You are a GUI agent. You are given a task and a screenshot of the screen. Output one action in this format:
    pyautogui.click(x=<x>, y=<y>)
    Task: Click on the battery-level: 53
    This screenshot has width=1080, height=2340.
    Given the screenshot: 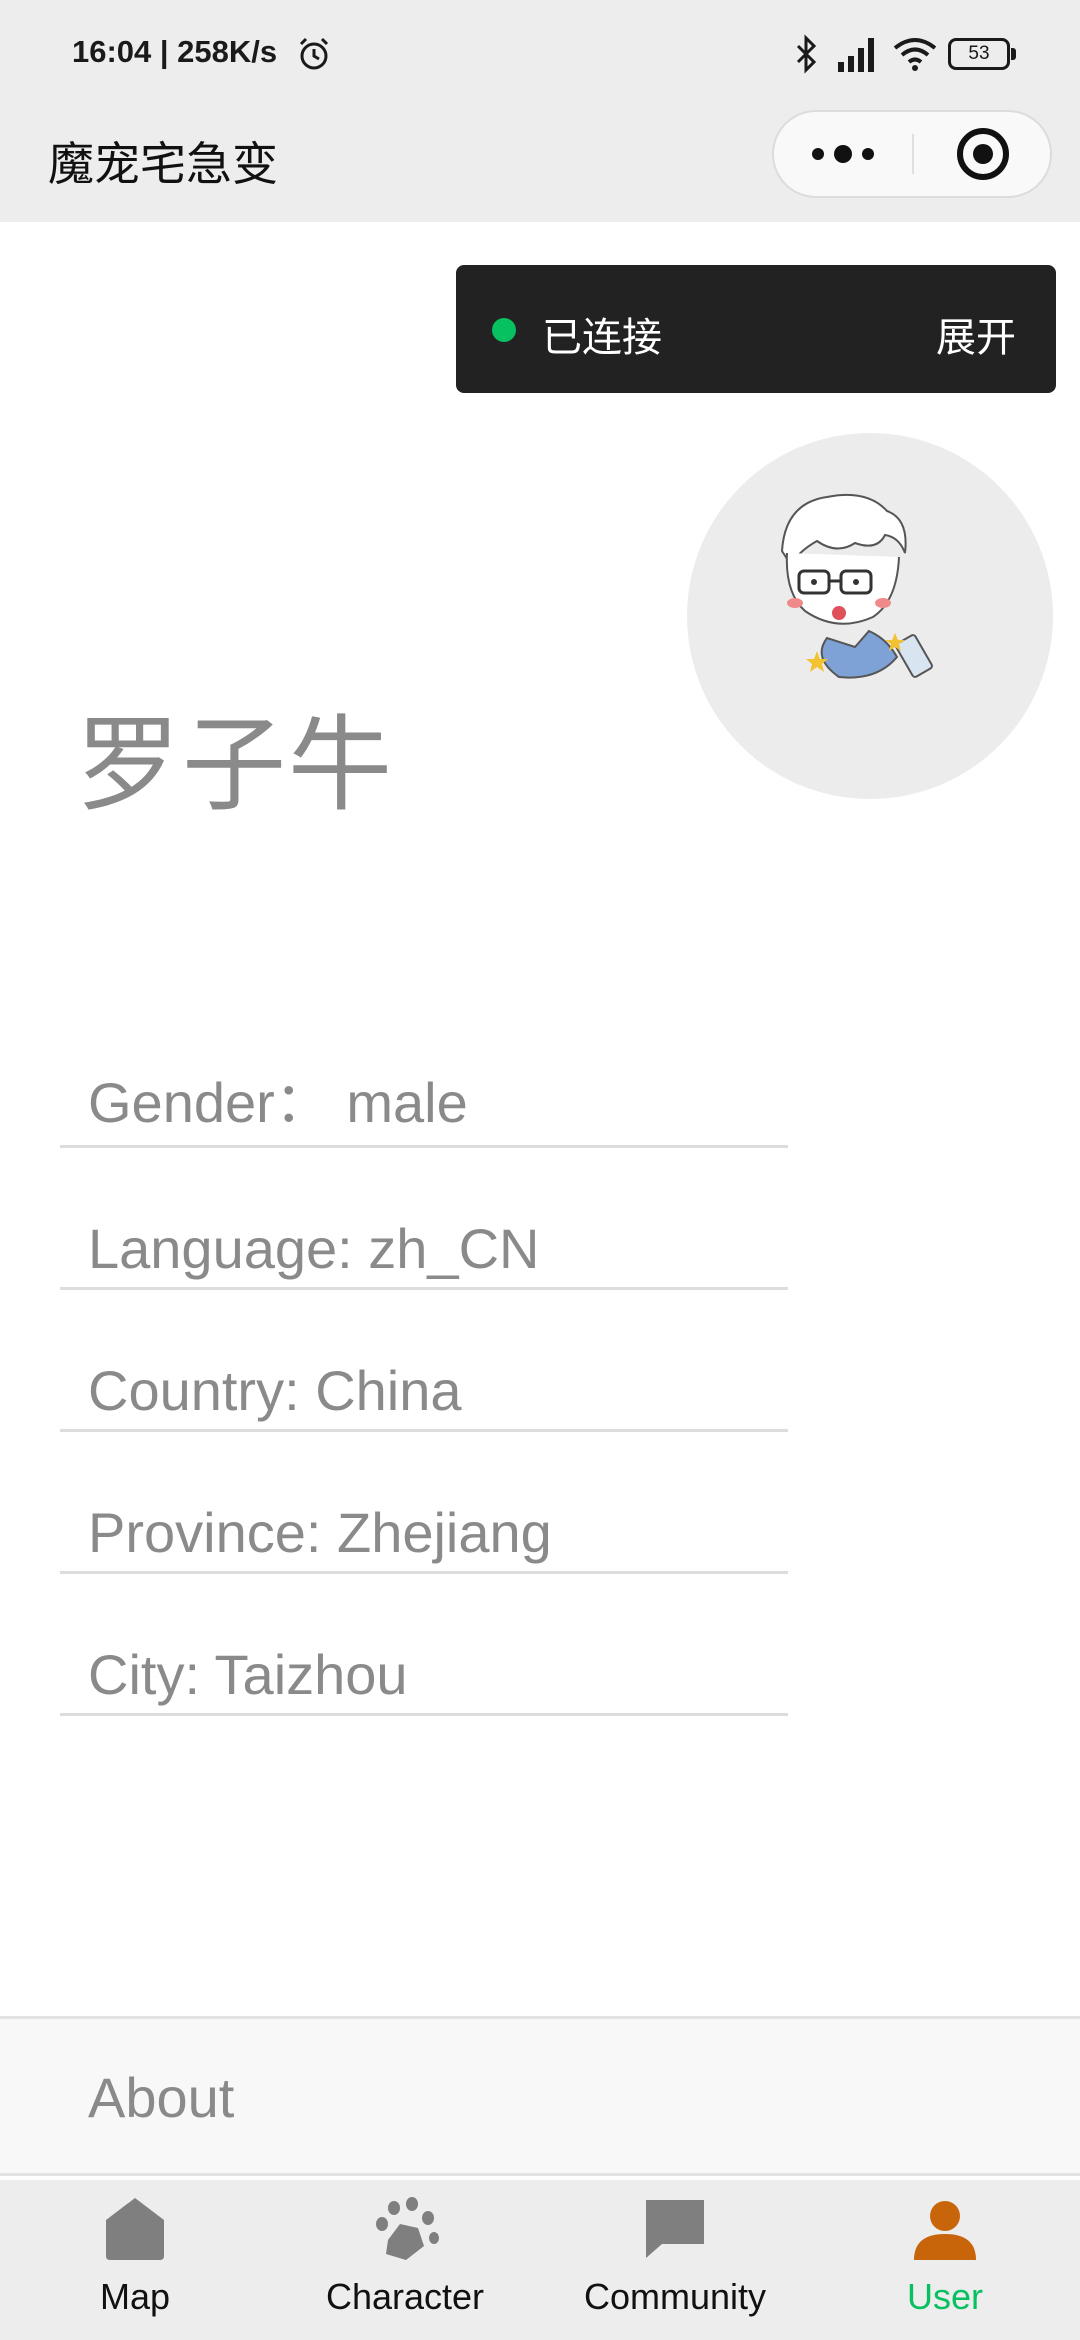 What is the action you would take?
    pyautogui.click(x=979, y=54)
    